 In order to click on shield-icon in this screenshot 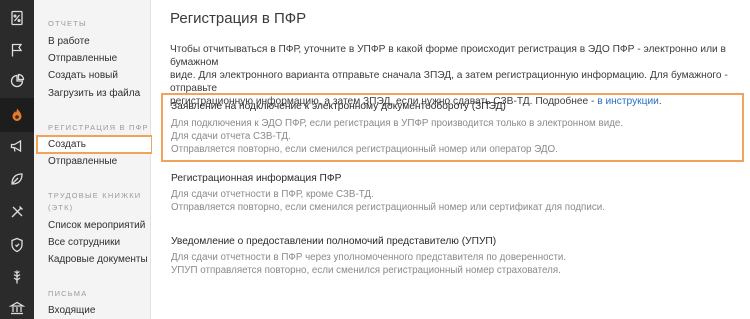, I will do `click(17, 245)`.